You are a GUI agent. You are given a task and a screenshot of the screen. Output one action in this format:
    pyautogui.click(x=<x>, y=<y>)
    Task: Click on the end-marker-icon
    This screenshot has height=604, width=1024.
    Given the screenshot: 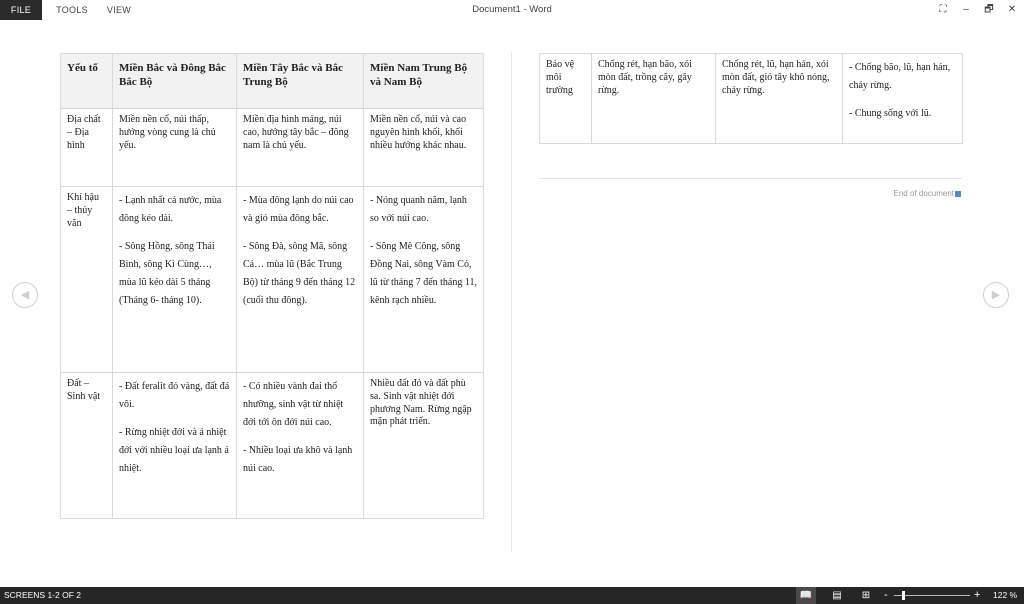 What is the action you would take?
    pyautogui.click(x=958, y=194)
    